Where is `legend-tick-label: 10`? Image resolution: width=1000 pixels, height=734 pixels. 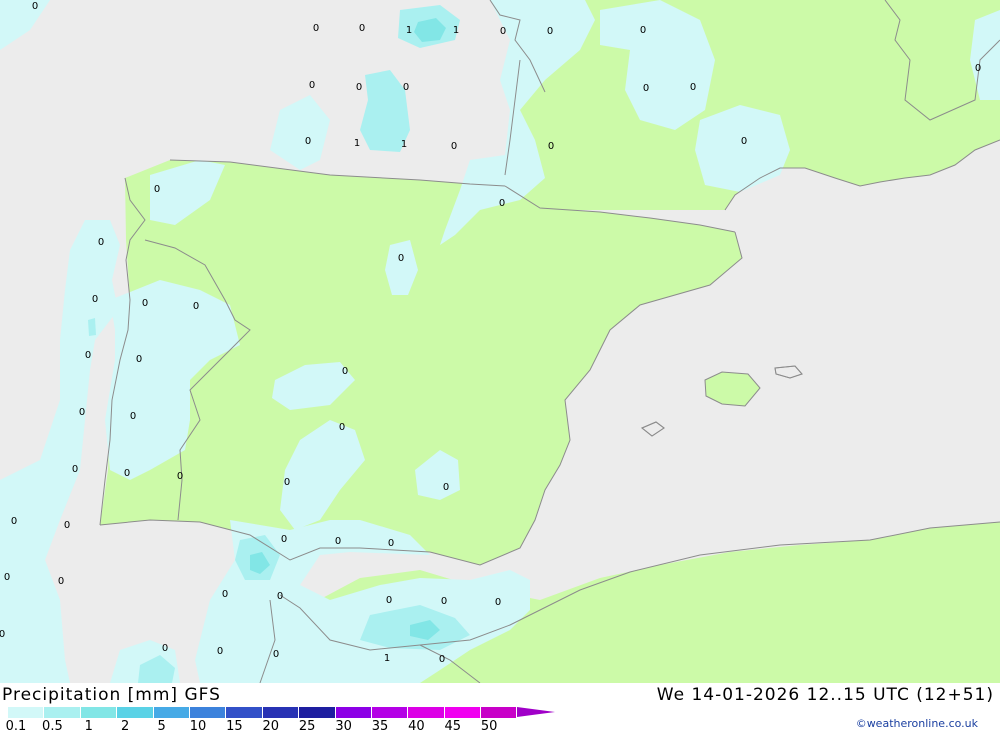
legend-tick-label: 10 is located at coordinates (198, 726).